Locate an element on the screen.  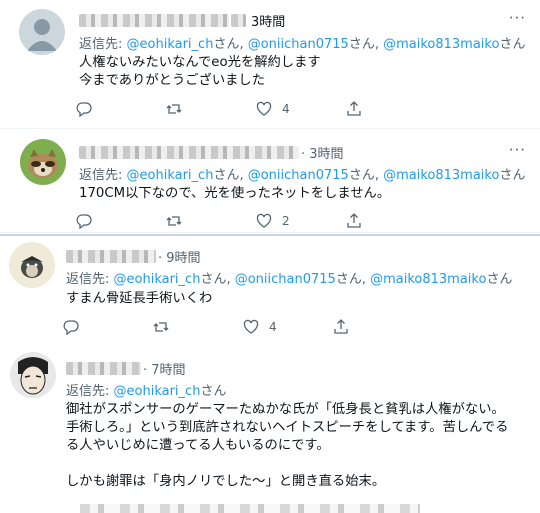
tweet-time: 3時間 is located at coordinates (268, 20).